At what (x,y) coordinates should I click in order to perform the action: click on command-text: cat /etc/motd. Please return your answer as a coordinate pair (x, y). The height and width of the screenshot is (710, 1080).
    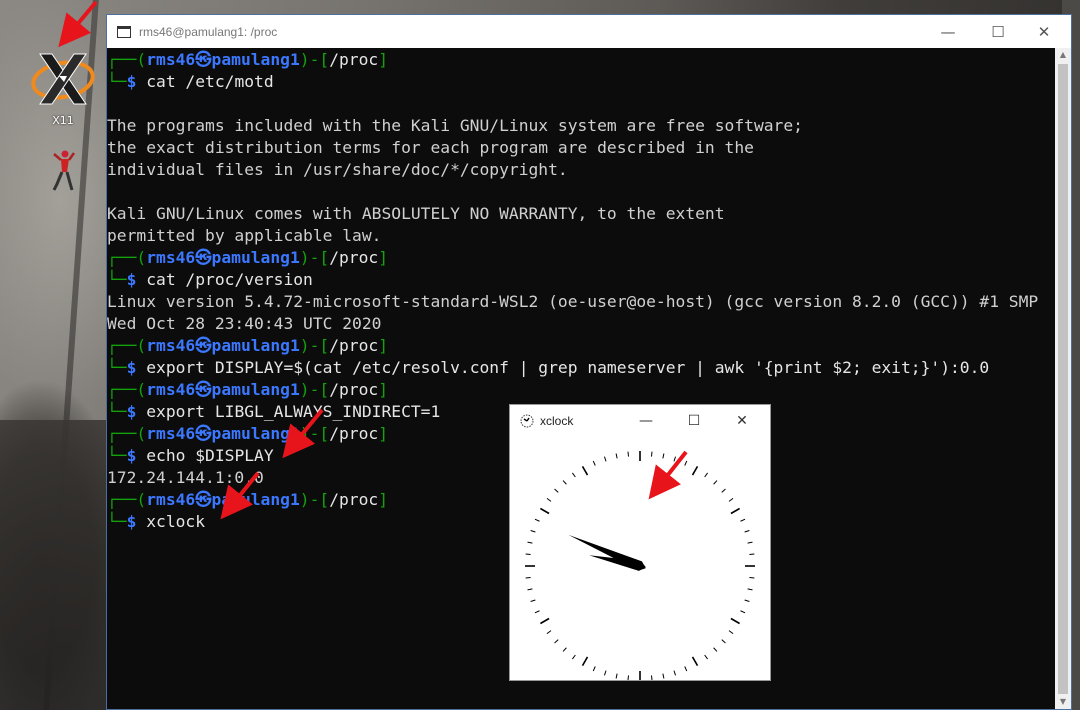
    Looking at the image, I should click on (205, 81).